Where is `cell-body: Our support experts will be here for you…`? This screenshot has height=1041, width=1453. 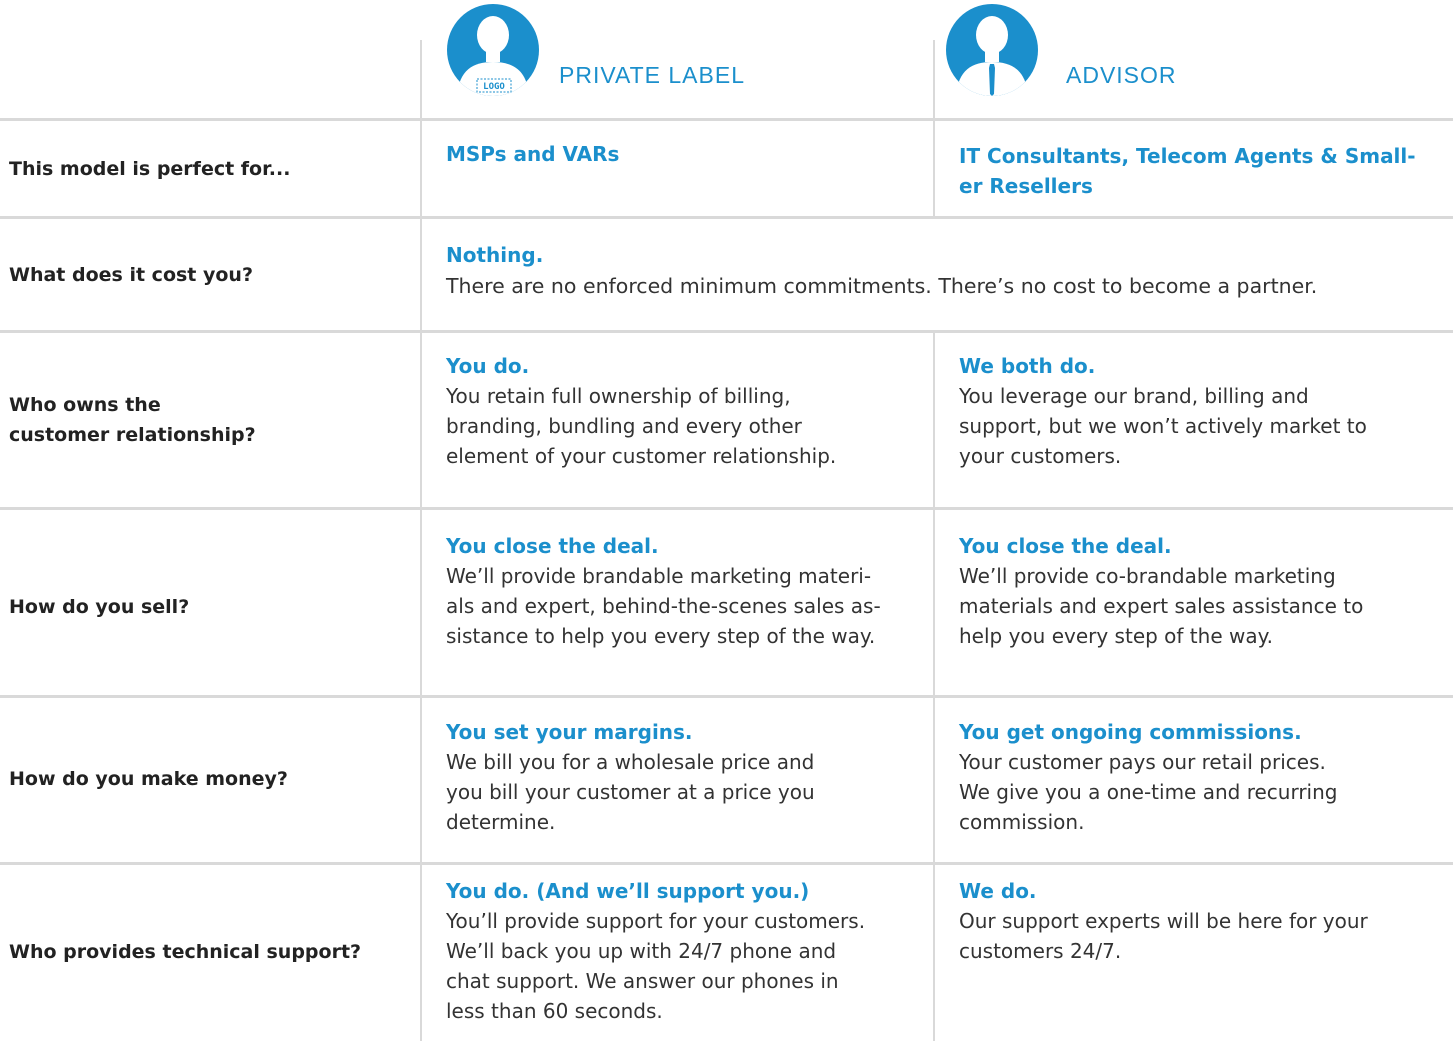 cell-body: Our support experts will be here for you… is located at coordinates (1163, 936).